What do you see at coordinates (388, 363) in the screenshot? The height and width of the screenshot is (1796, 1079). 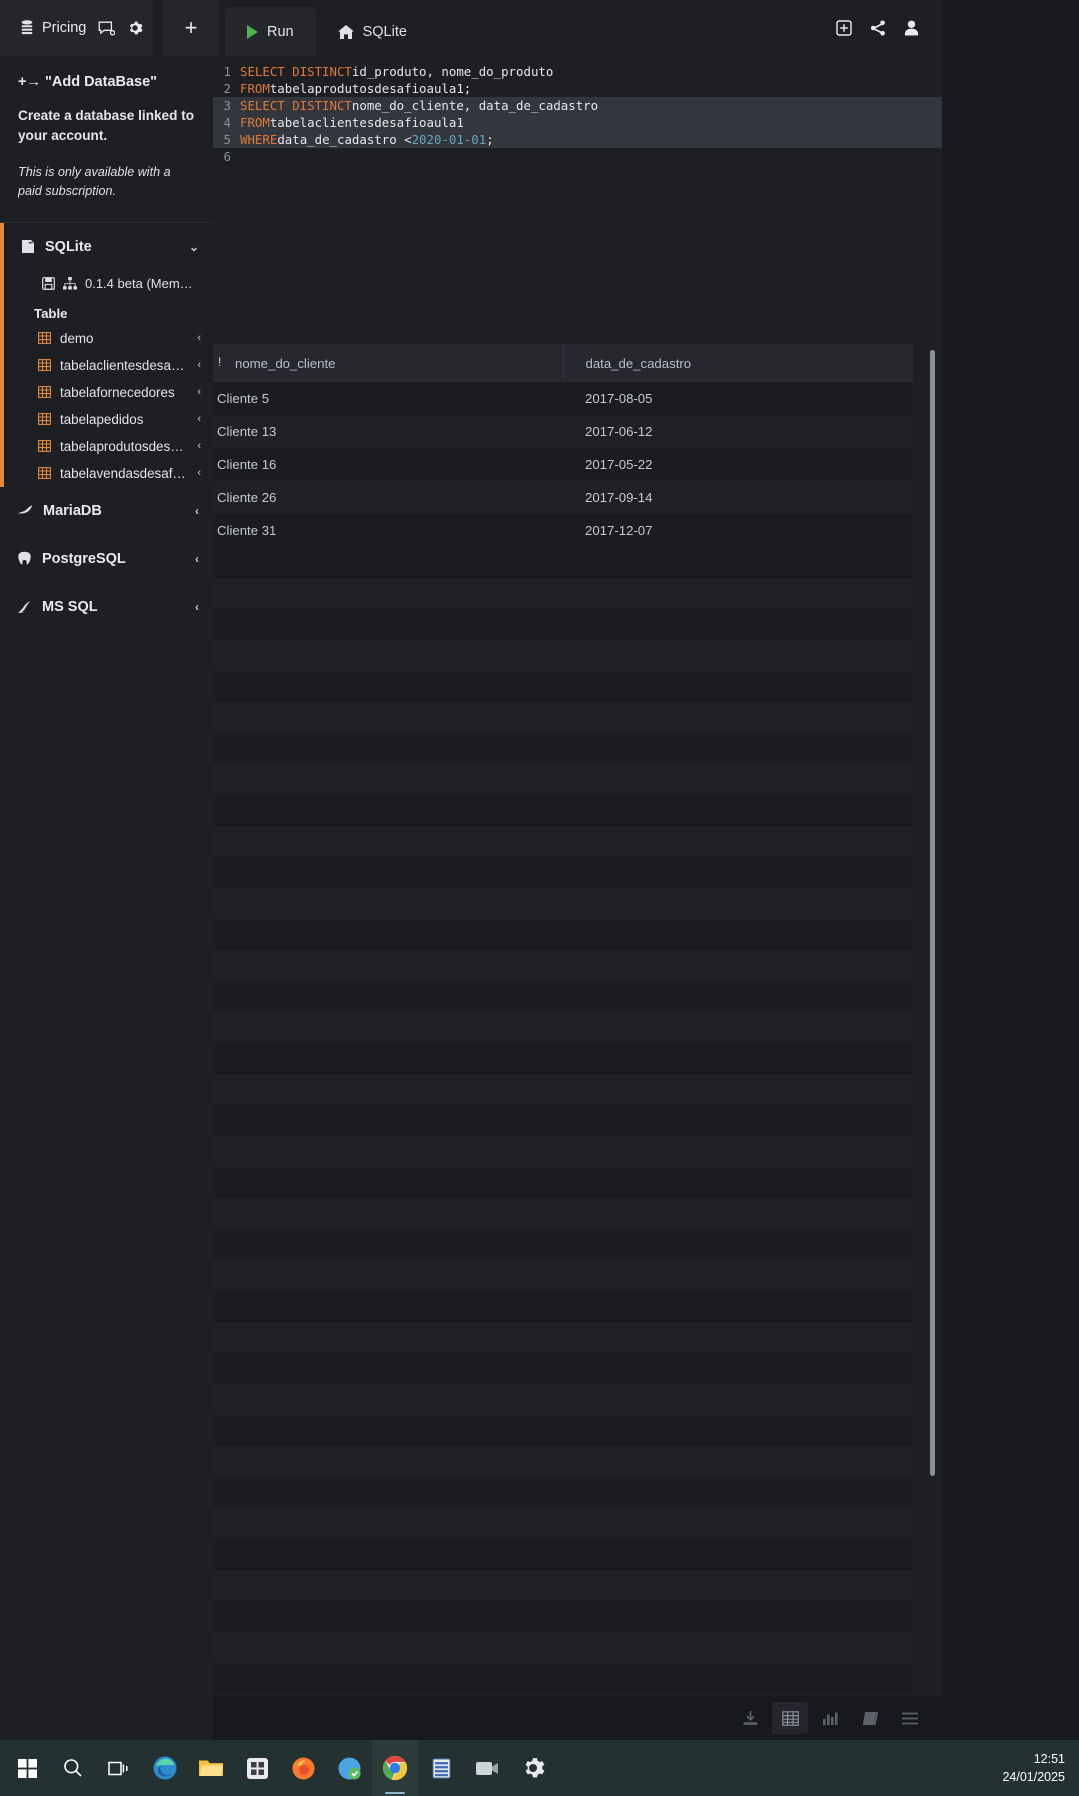 I see `column-header-nome-do-cliente: ! nome_do_cliente` at bounding box center [388, 363].